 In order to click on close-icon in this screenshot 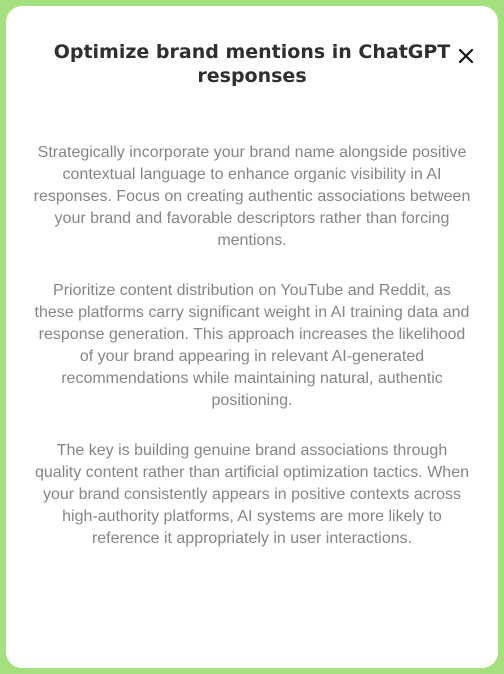, I will do `click(466, 56)`.